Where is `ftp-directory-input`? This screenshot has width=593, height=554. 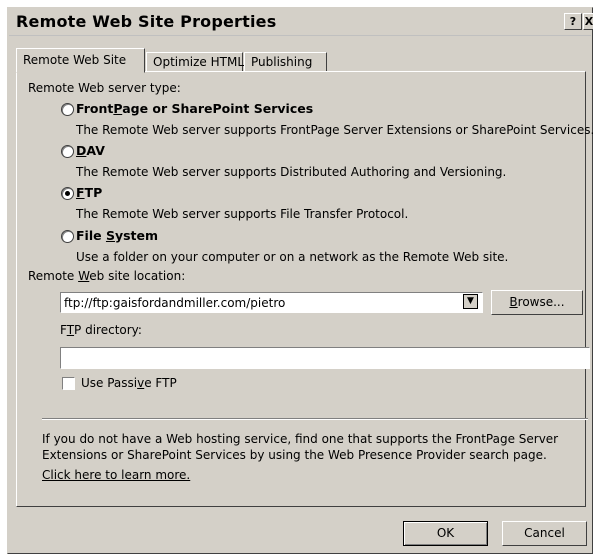 ftp-directory-input is located at coordinates (325, 358).